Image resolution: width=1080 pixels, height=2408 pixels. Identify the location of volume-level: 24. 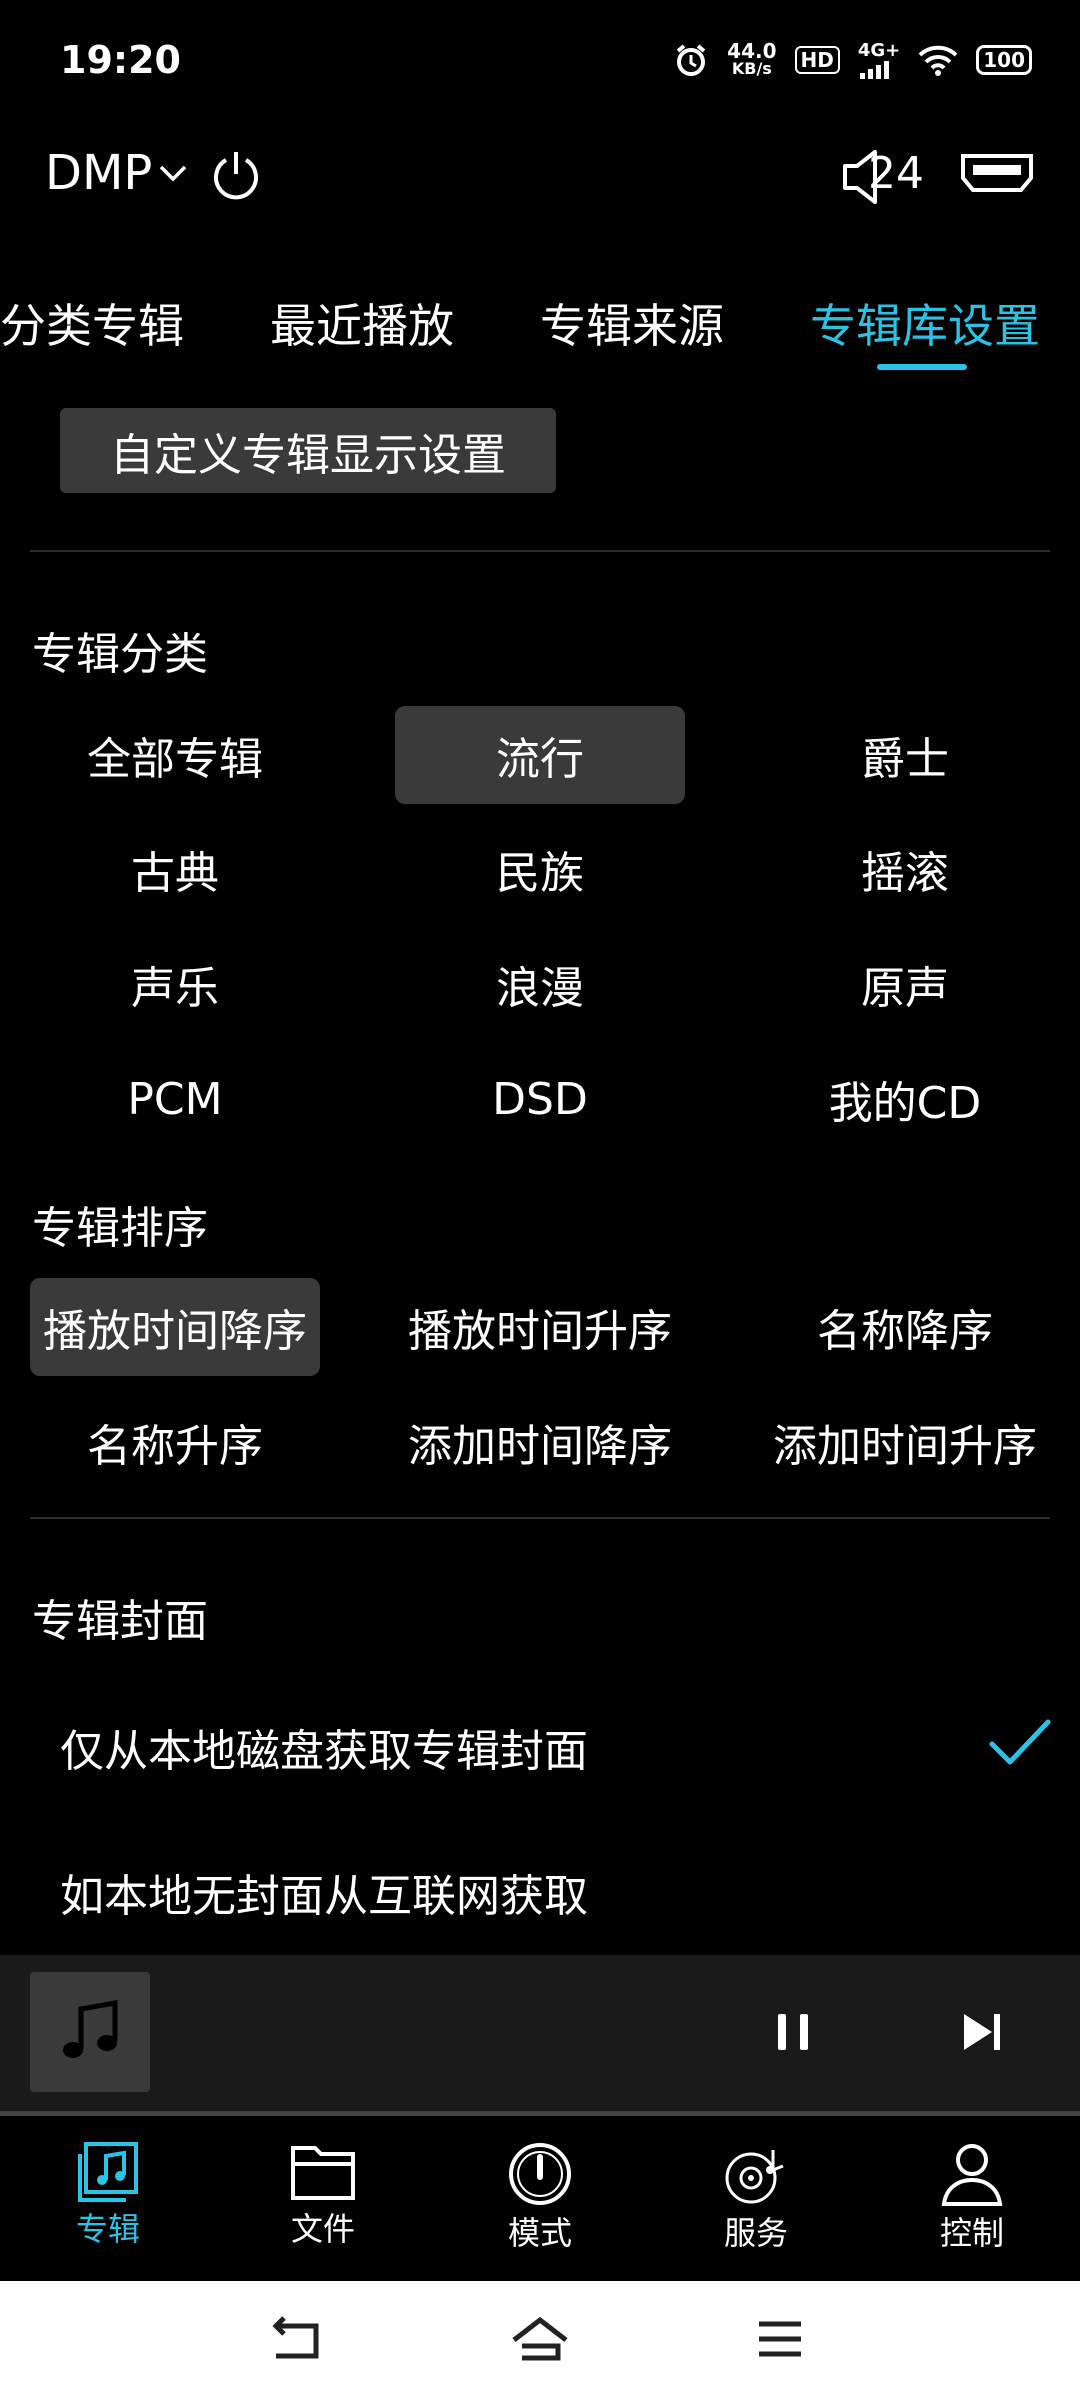
(896, 173).